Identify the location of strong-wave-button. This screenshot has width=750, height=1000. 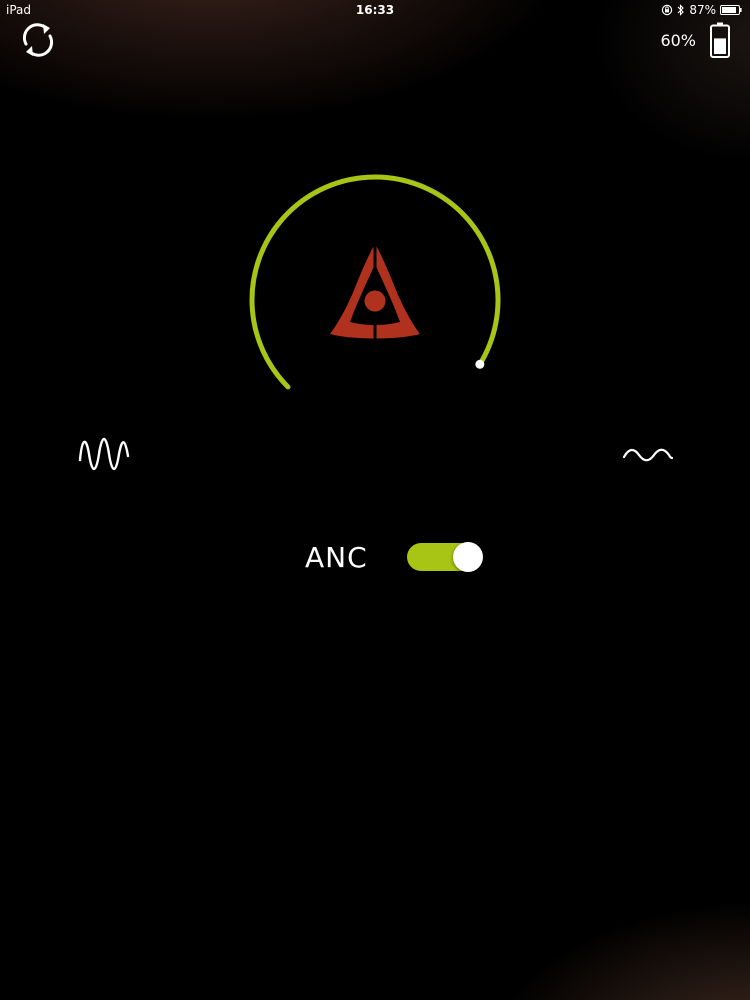
(104, 454).